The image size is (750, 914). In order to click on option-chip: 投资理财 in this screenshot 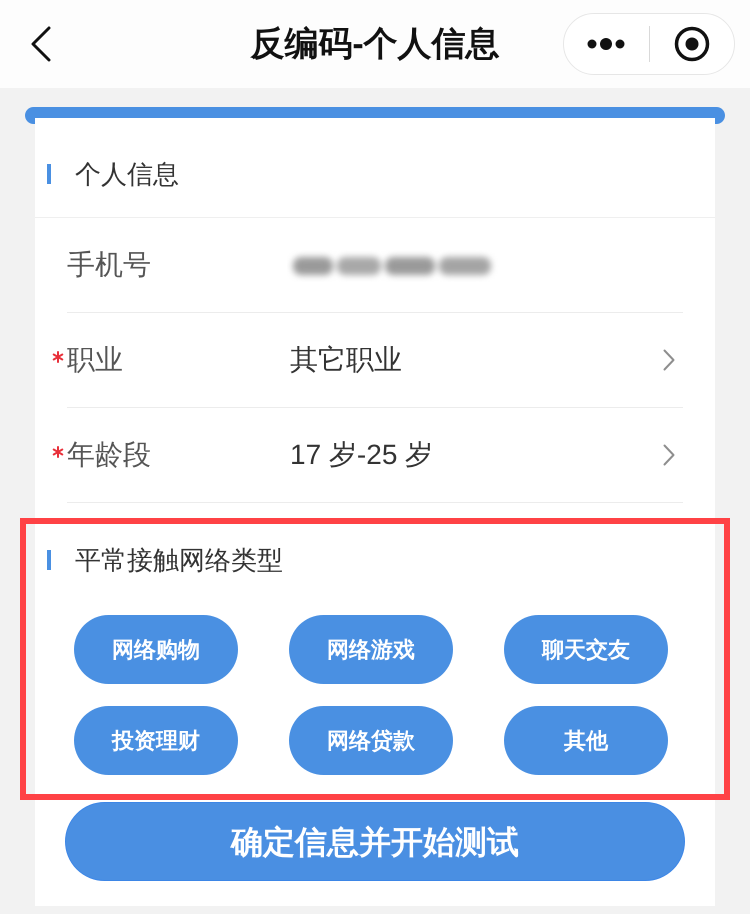, I will do `click(156, 740)`.